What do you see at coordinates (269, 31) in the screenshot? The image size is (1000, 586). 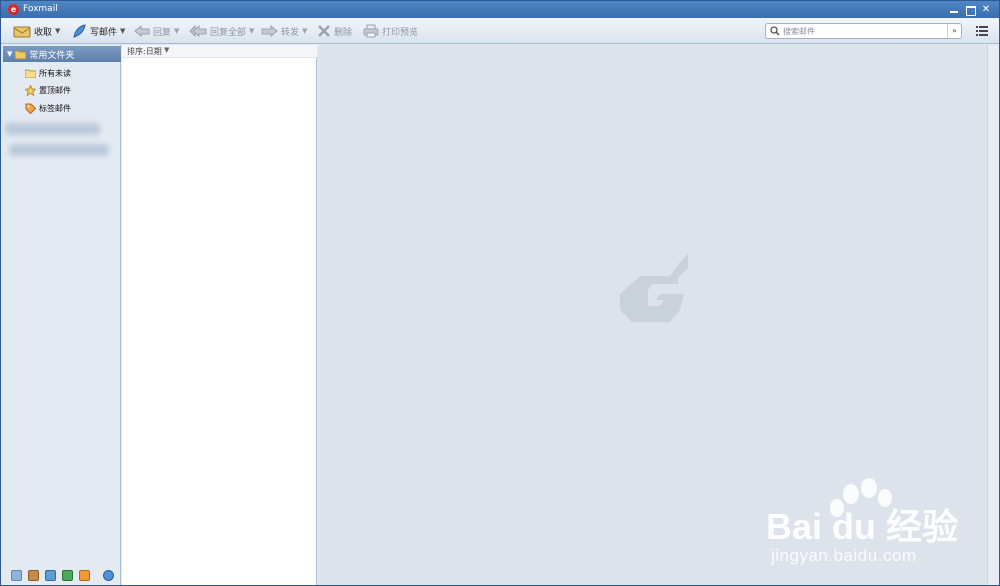 I see `forward-arrow-icon` at bounding box center [269, 31].